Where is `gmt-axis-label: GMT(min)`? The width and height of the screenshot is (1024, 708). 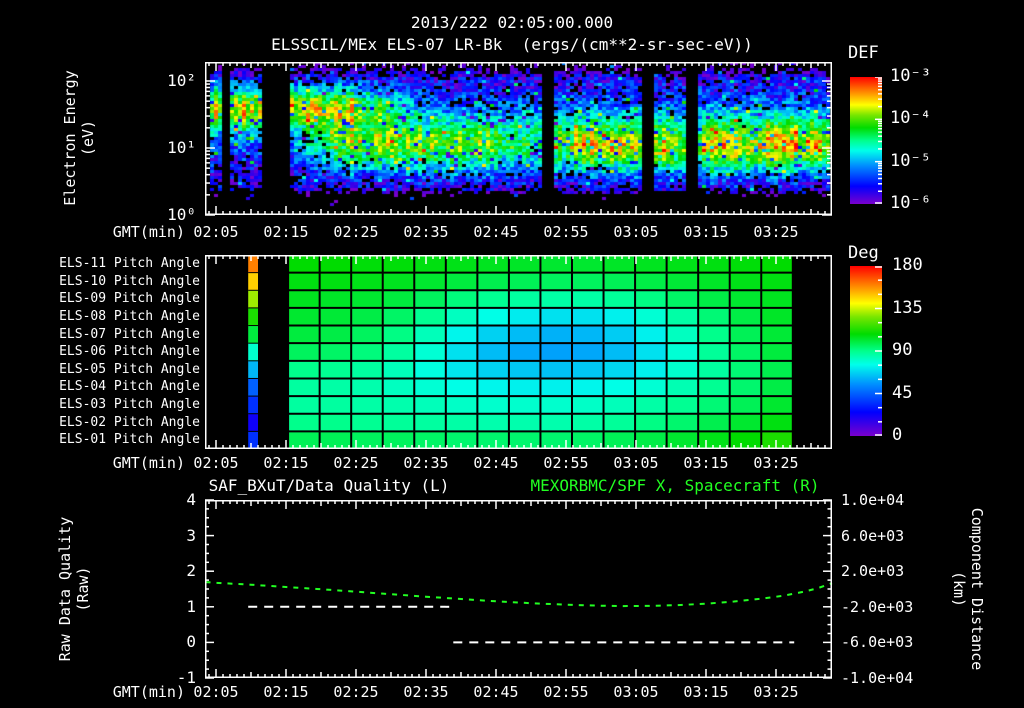 gmt-axis-label: GMT(min) is located at coordinates (148, 232).